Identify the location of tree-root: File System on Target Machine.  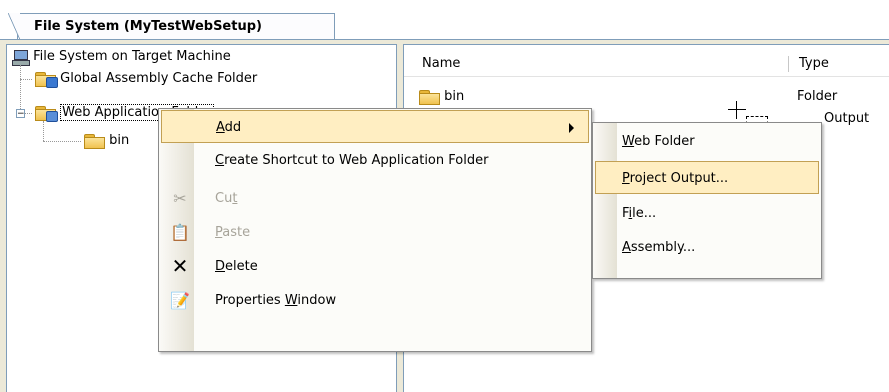
(121, 57).